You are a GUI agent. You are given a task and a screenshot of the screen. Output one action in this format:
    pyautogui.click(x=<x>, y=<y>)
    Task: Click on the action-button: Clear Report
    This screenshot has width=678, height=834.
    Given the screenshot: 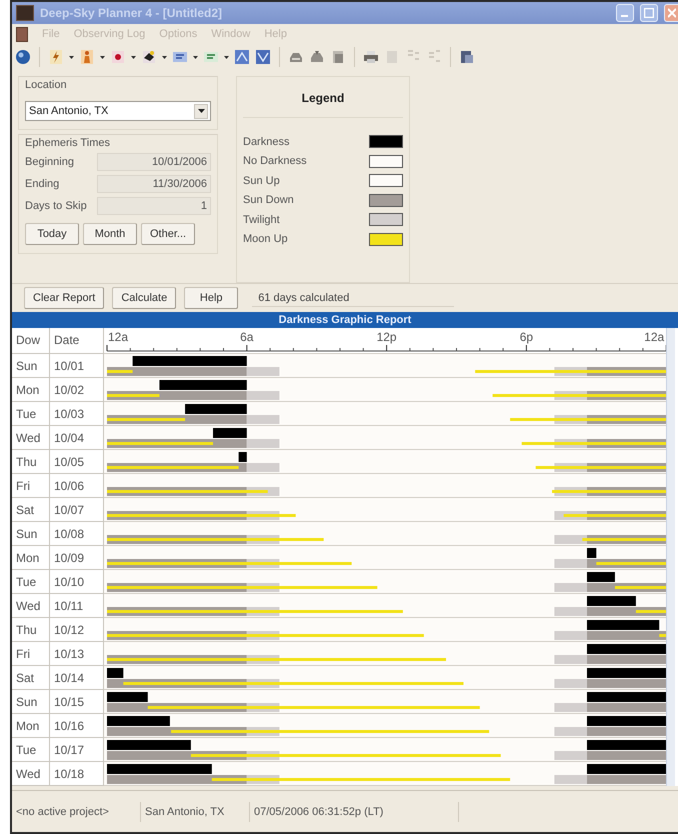 What is the action you would take?
    pyautogui.click(x=64, y=298)
    